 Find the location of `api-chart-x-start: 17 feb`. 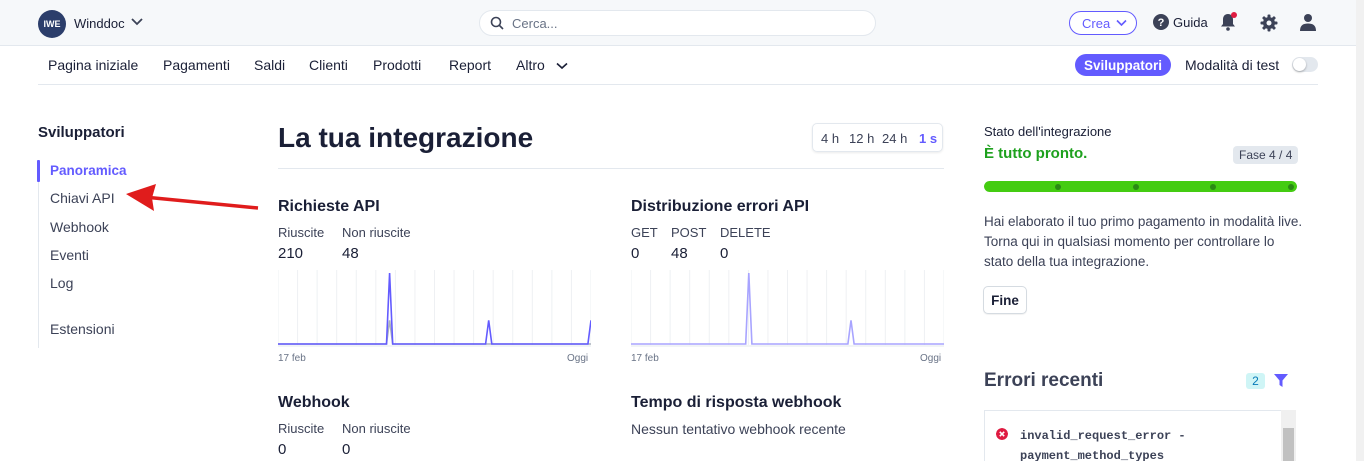

api-chart-x-start: 17 feb is located at coordinates (292, 358).